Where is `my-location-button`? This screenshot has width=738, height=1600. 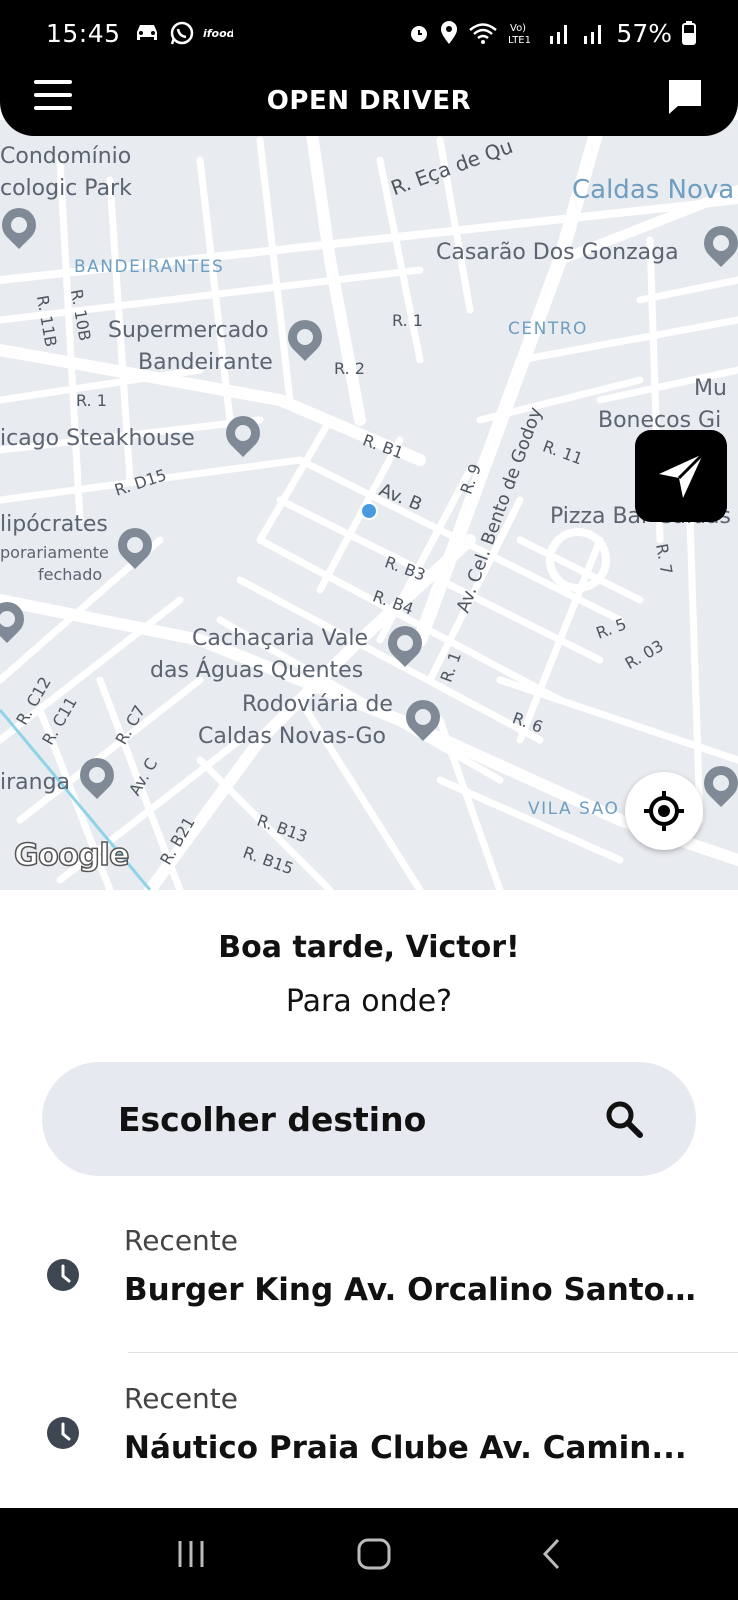 my-location-button is located at coordinates (664, 811).